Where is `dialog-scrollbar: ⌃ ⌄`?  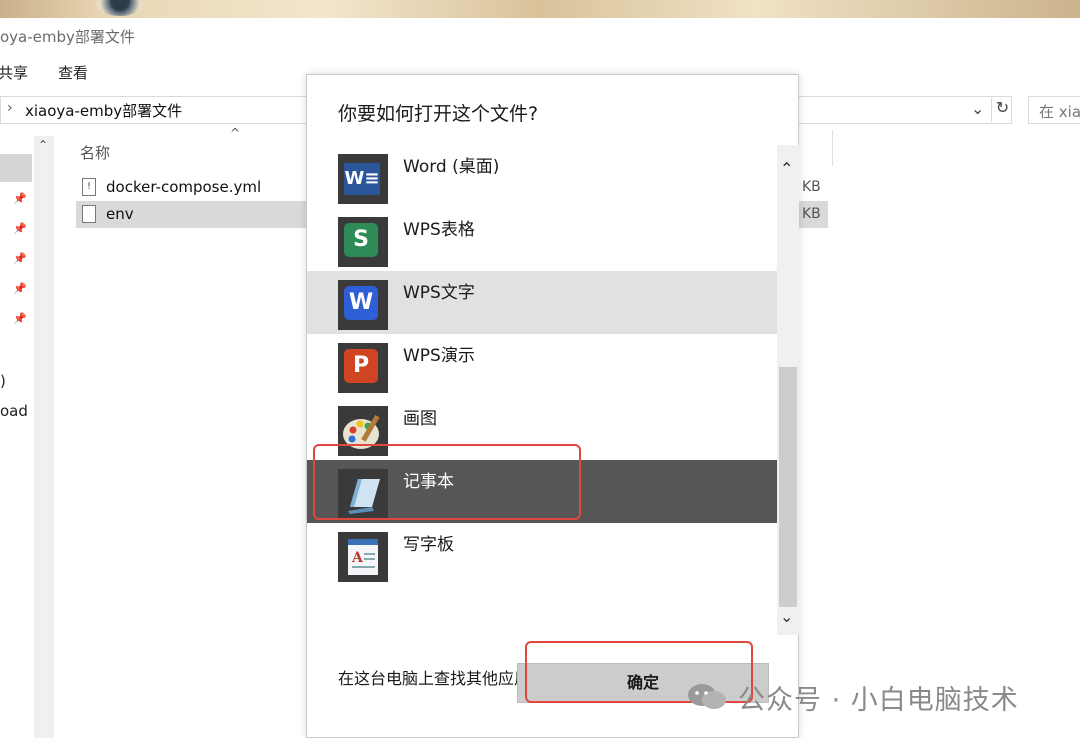
dialog-scrollbar: ⌃ ⌄ is located at coordinates (788, 390).